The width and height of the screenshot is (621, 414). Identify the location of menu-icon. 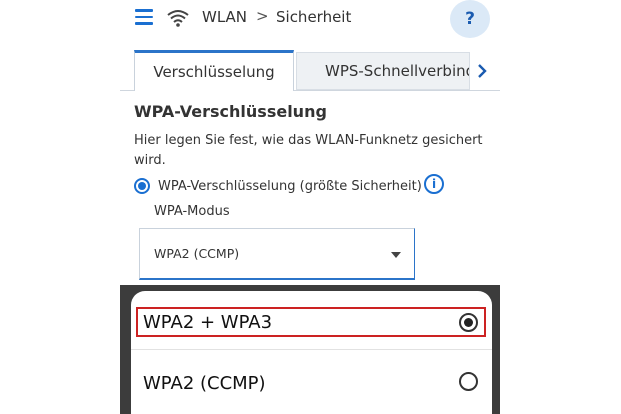
(144, 17).